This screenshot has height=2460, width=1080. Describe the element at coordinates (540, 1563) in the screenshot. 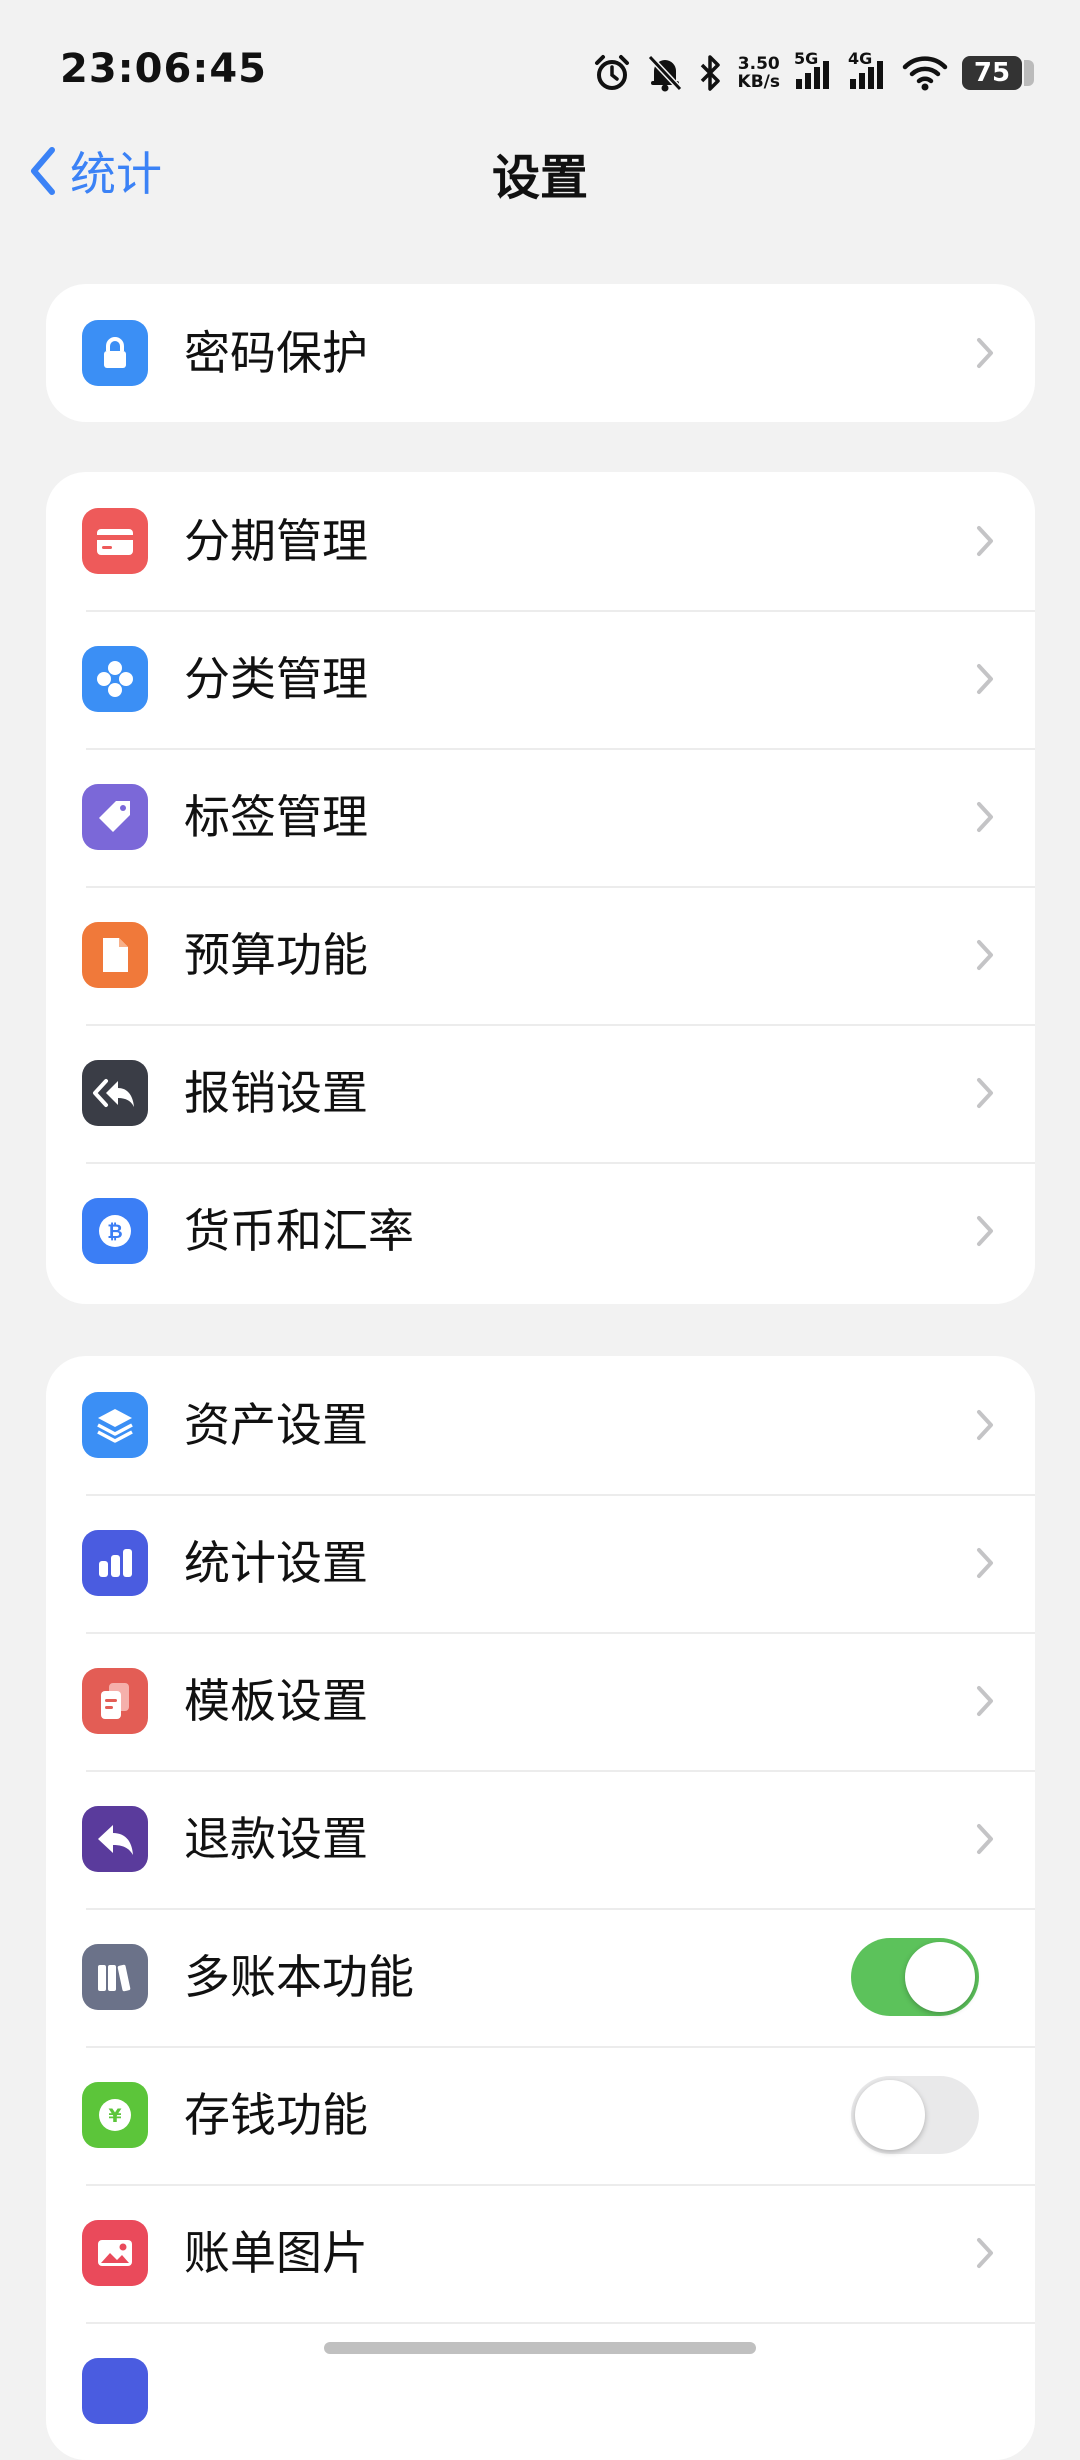

I see `settings-row-statistics: 统计设置` at that location.